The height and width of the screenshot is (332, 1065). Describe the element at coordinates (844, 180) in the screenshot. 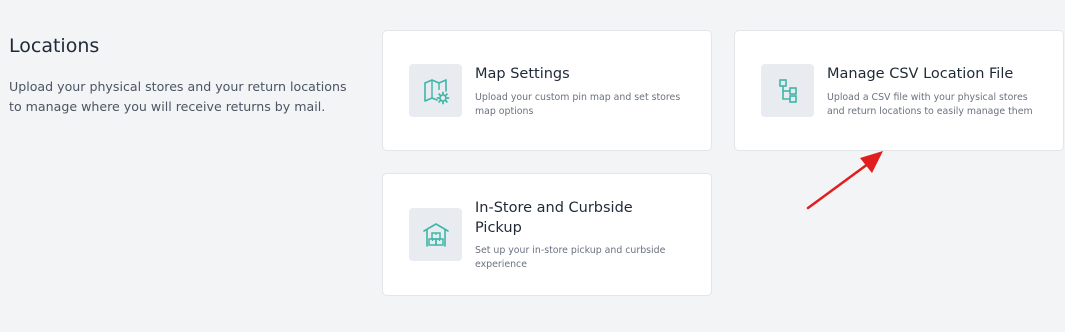

I see `annotation-arrow-icon` at that location.